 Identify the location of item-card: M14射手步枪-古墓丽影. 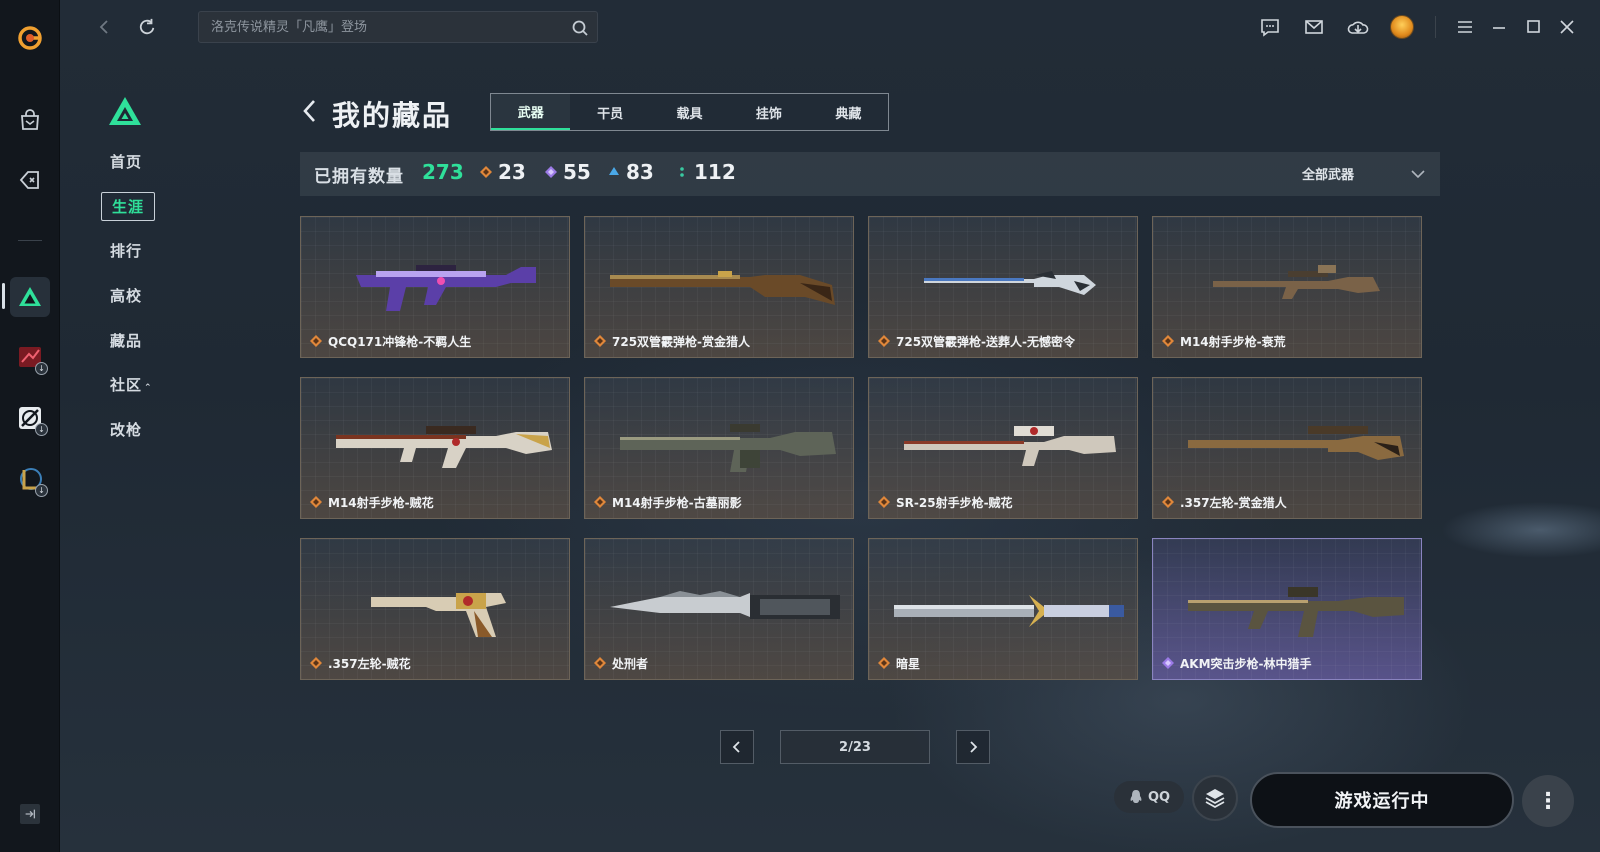
(719, 448).